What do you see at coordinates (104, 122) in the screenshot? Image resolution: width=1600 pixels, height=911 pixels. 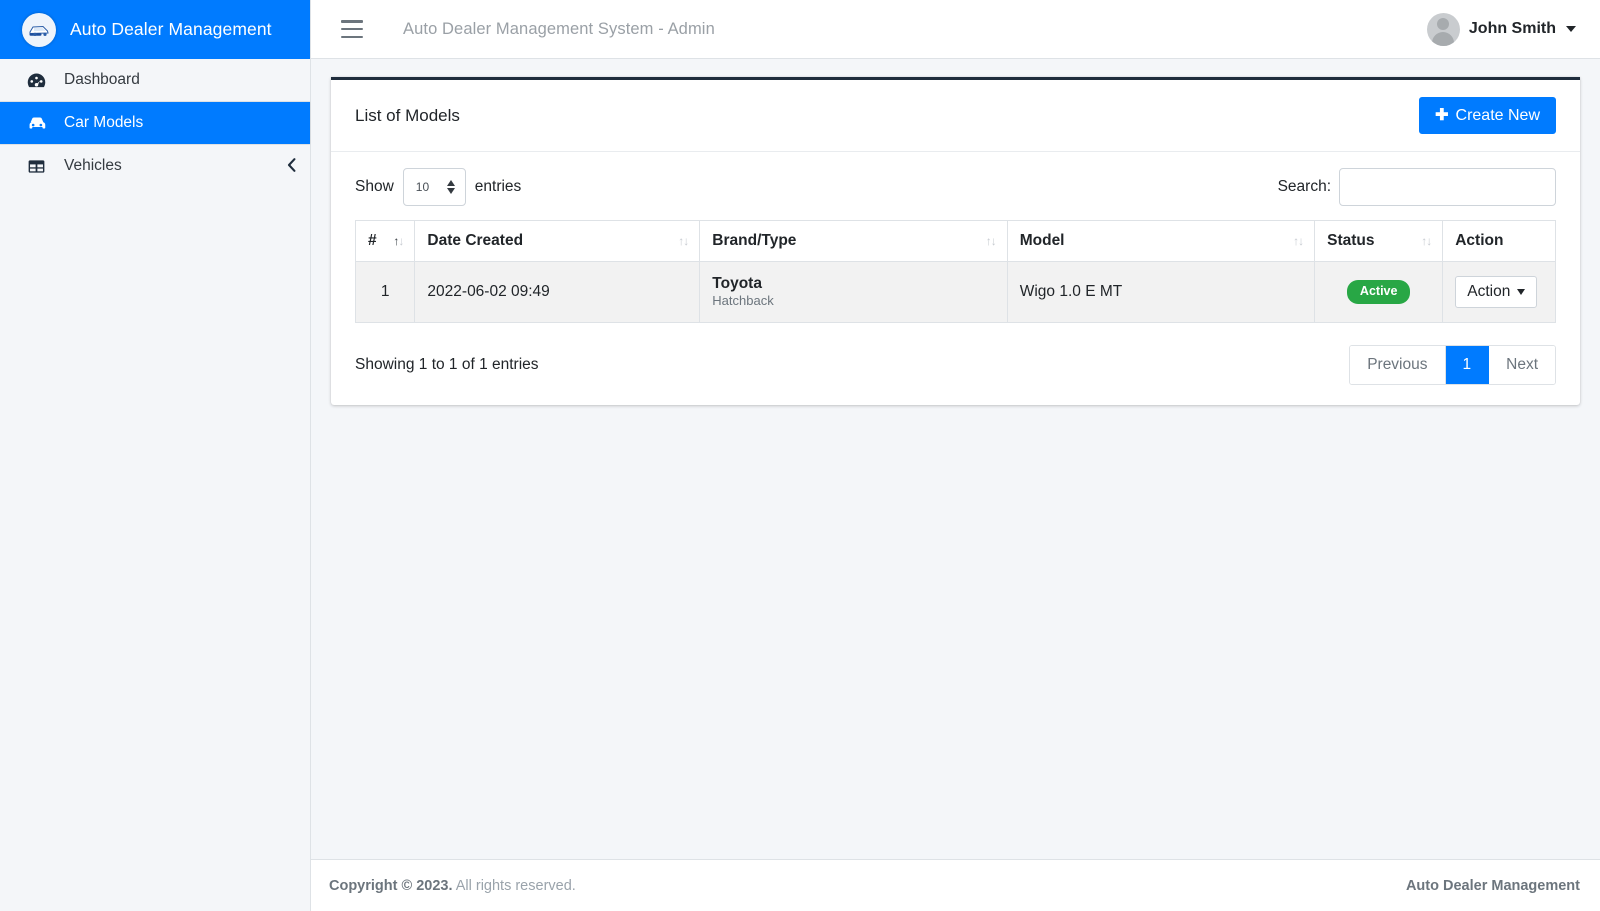 I see `sidebar-item-label: Car Models` at bounding box center [104, 122].